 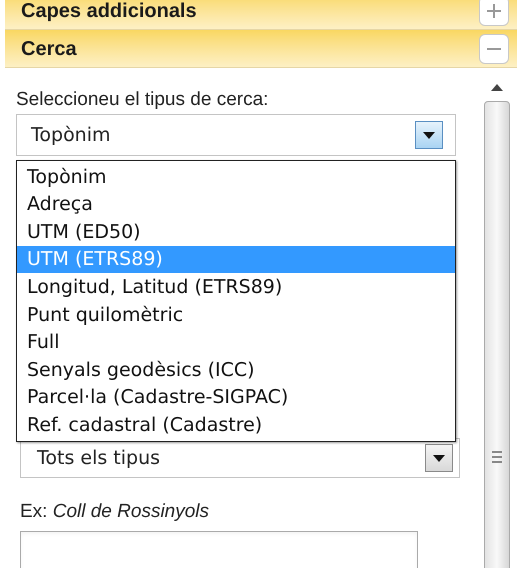 I want to click on minus-icon, so click(x=494, y=49).